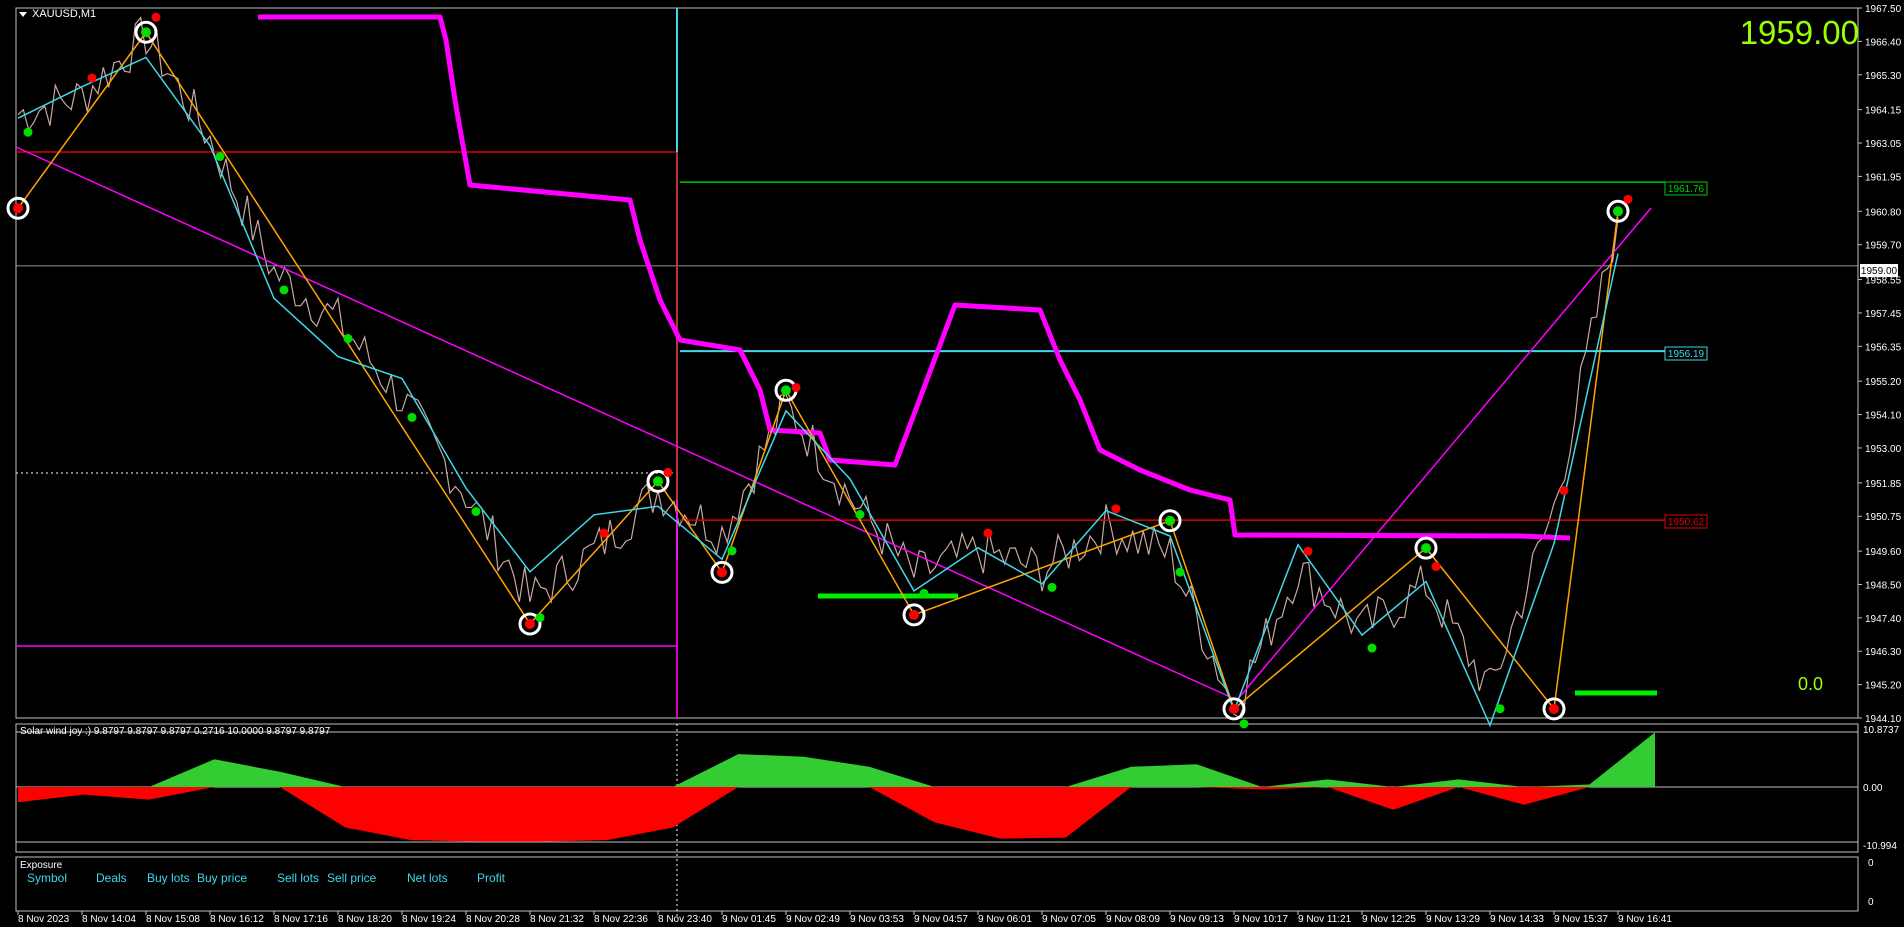  What do you see at coordinates (1883, 281) in the screenshot?
I see `price-axis-label: 1958.55` at bounding box center [1883, 281].